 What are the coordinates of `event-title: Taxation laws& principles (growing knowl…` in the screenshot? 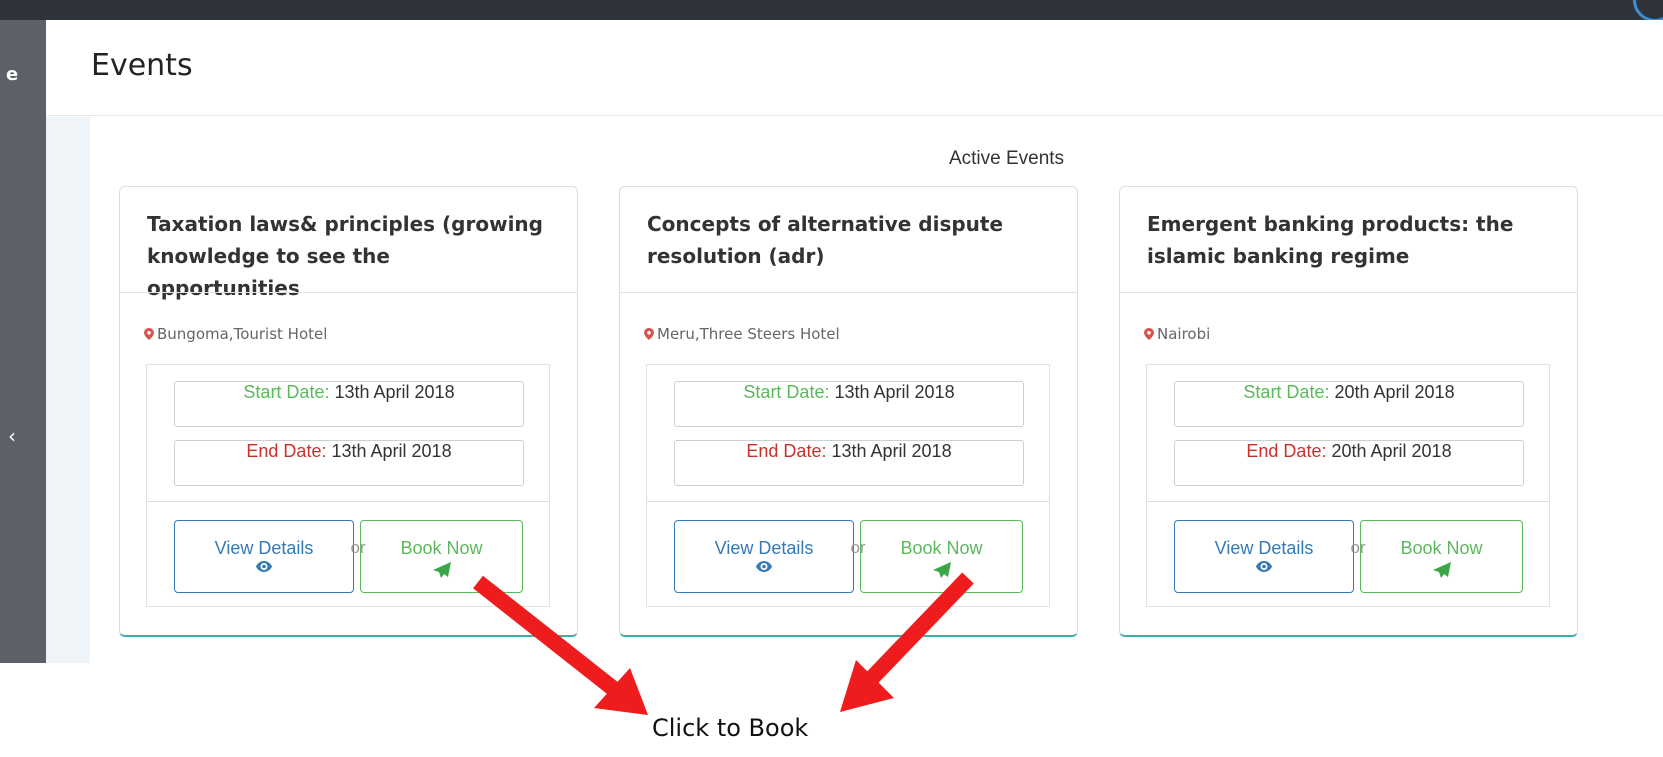 It's located at (345, 256).